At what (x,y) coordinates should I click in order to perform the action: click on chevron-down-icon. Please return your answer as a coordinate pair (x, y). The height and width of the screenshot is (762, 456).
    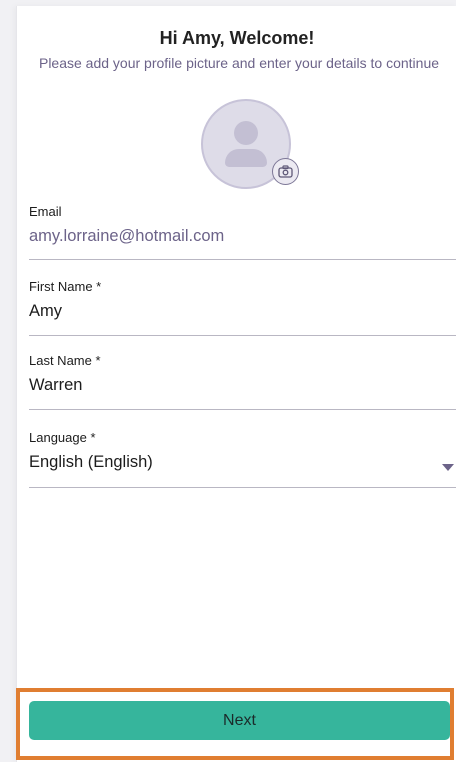
    Looking at the image, I should click on (448, 467).